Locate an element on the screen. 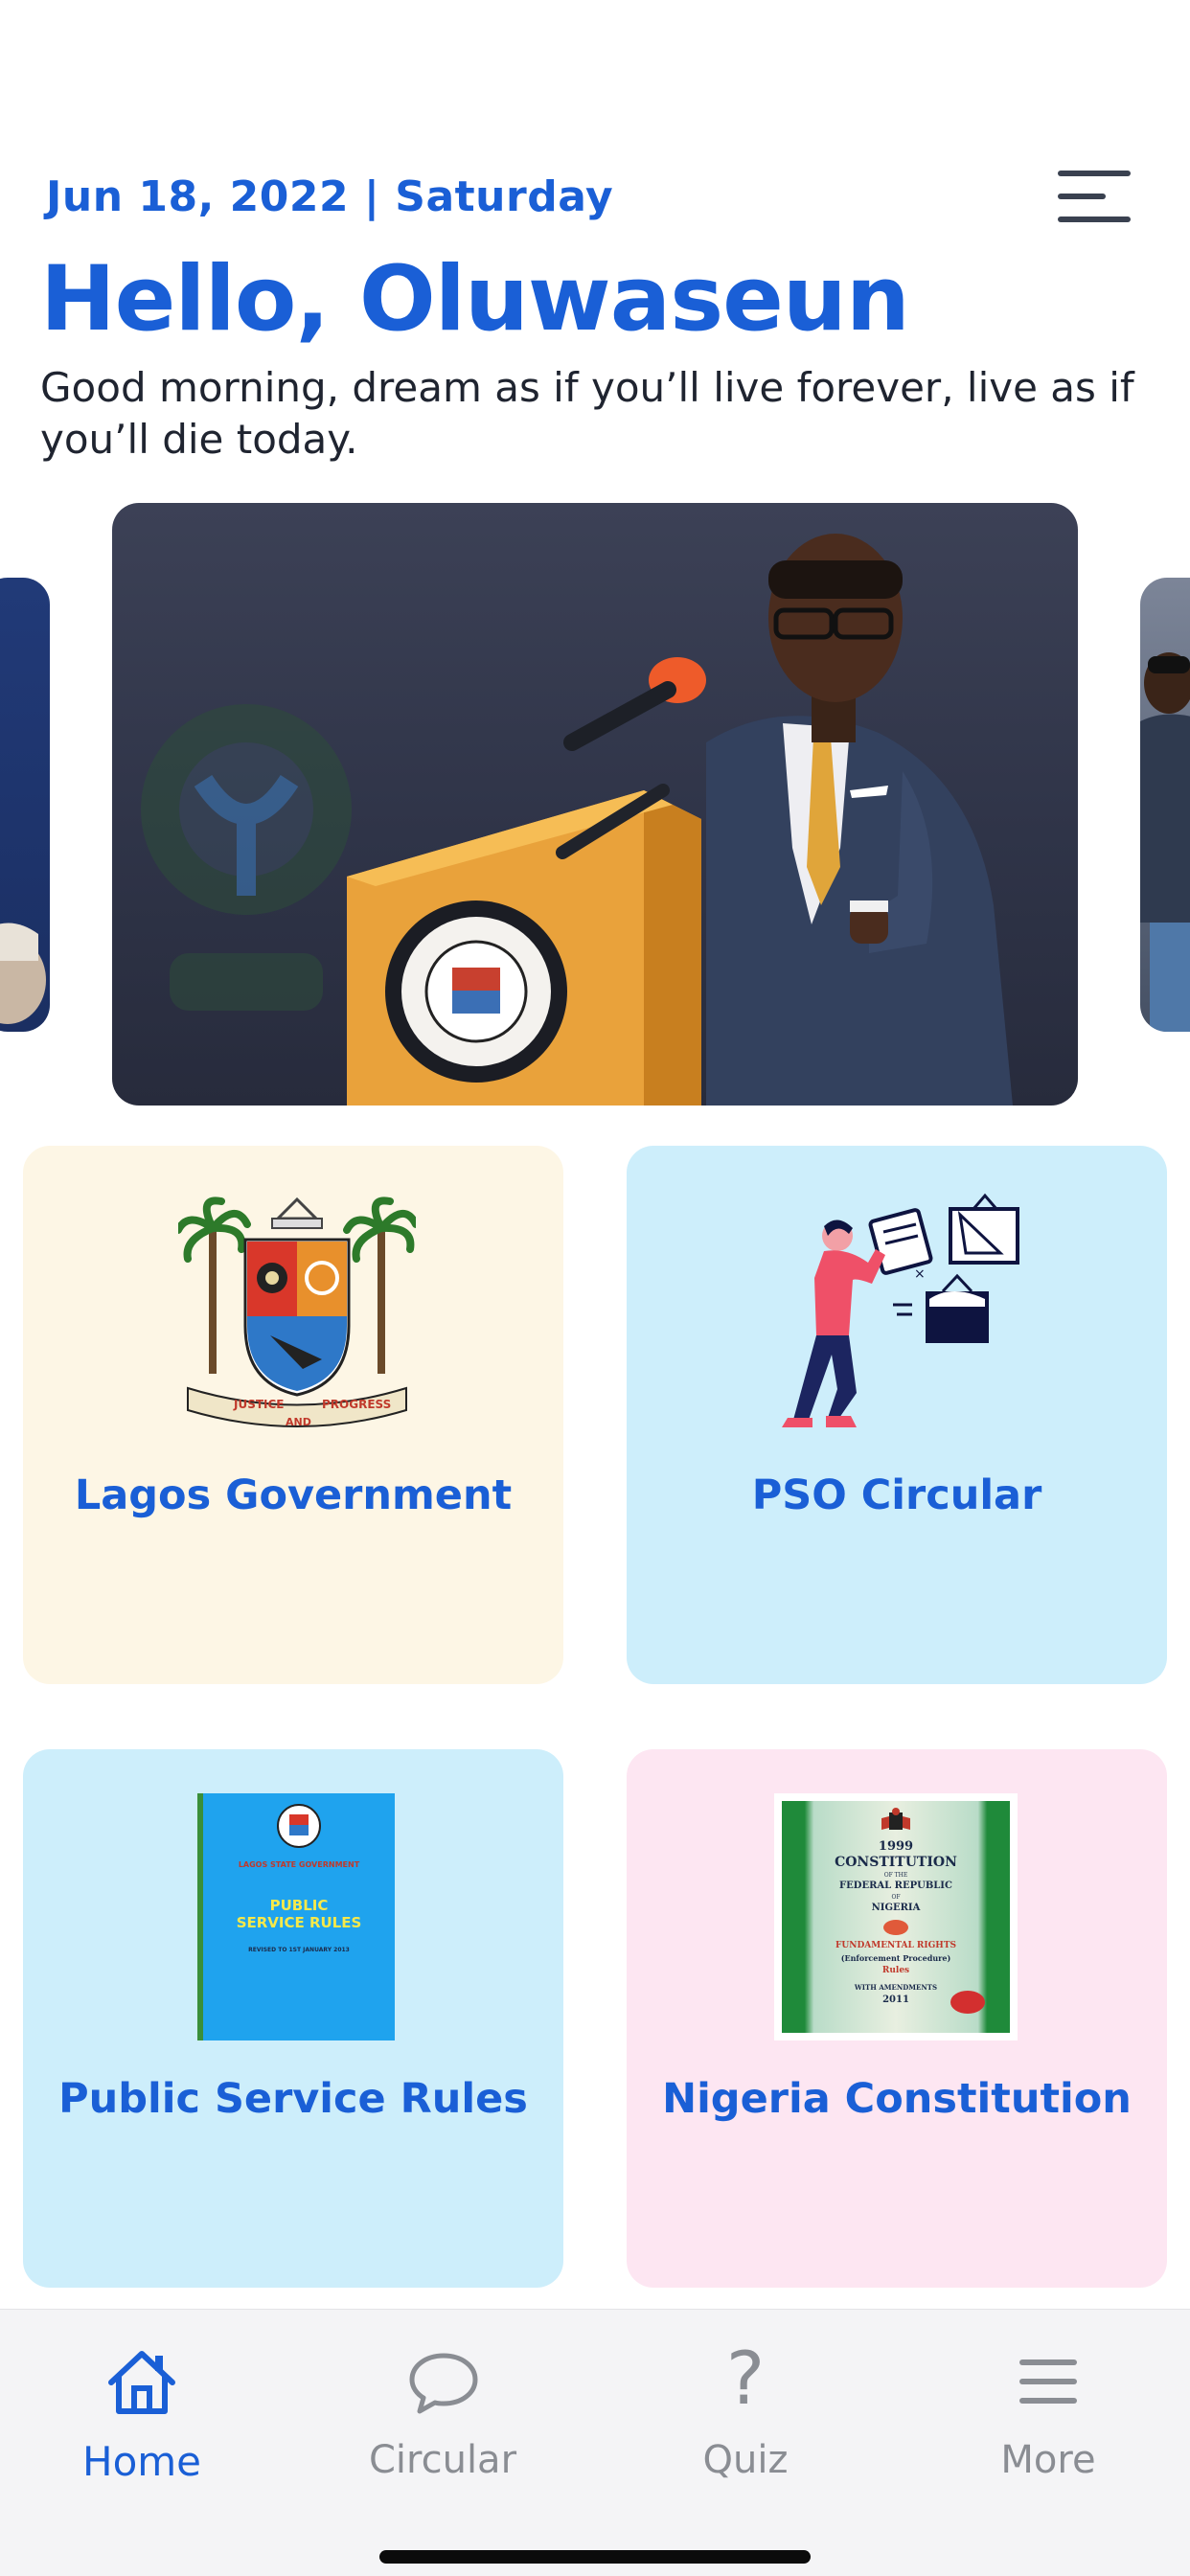  ampersand-mark is located at coordinates (896, 1928).